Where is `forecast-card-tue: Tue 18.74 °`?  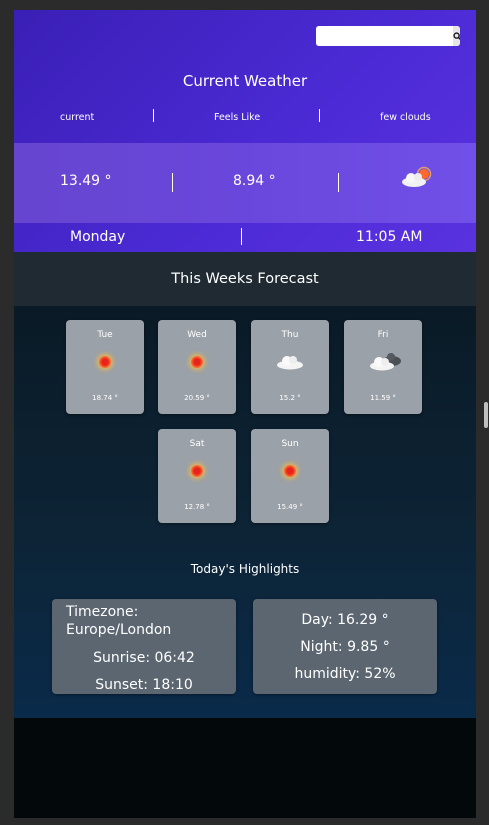 forecast-card-tue: Tue 18.74 ° is located at coordinates (105, 367).